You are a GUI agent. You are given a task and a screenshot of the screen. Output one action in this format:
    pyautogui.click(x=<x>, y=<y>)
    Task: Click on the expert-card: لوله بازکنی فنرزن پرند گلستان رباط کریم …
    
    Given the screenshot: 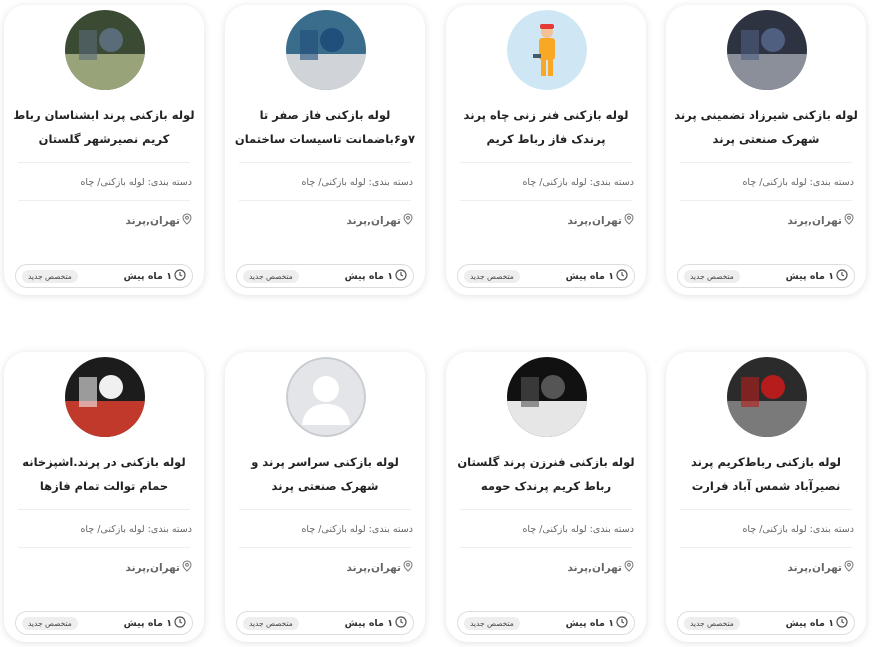 What is the action you would take?
    pyautogui.click(x=546, y=497)
    